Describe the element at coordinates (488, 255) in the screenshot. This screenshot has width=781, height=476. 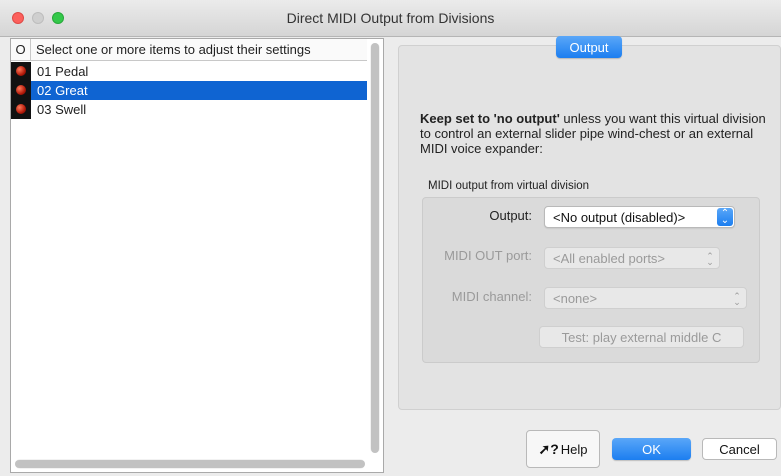
I see `midi-out-port-label: MIDI OUT port:` at that location.